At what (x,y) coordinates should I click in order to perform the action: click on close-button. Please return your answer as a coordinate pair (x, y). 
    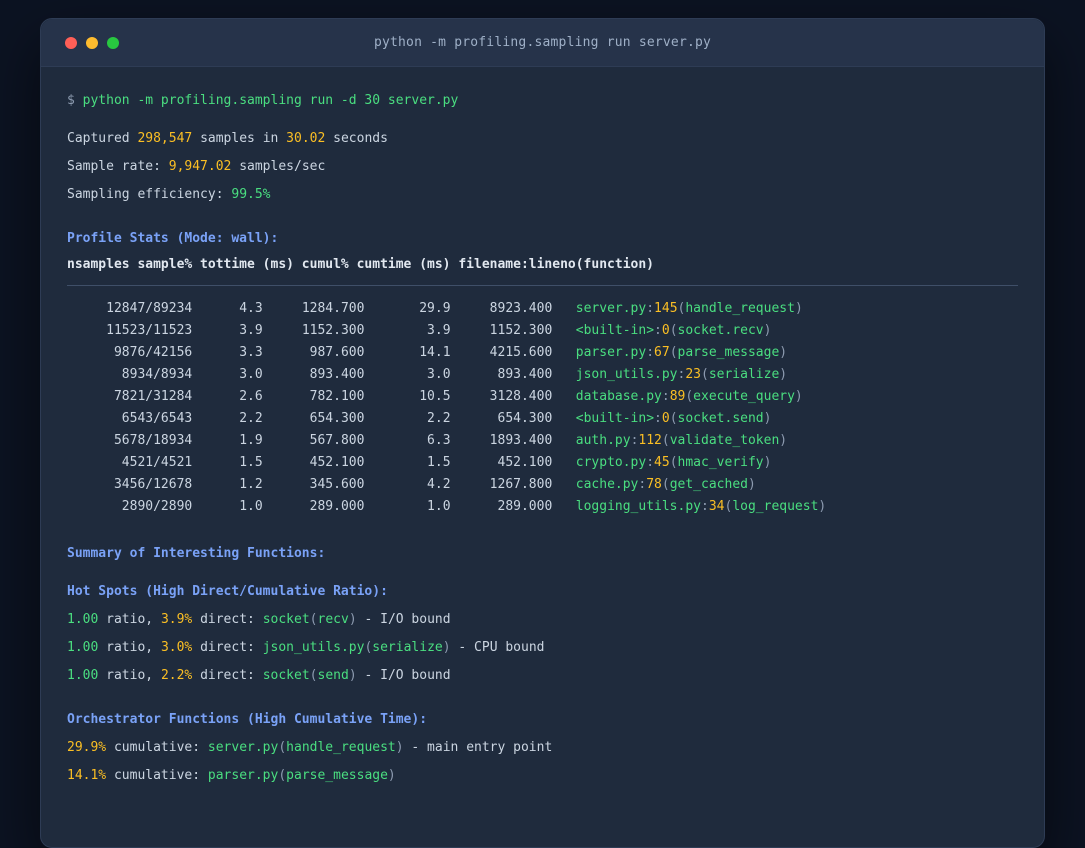
    Looking at the image, I should click on (71, 42).